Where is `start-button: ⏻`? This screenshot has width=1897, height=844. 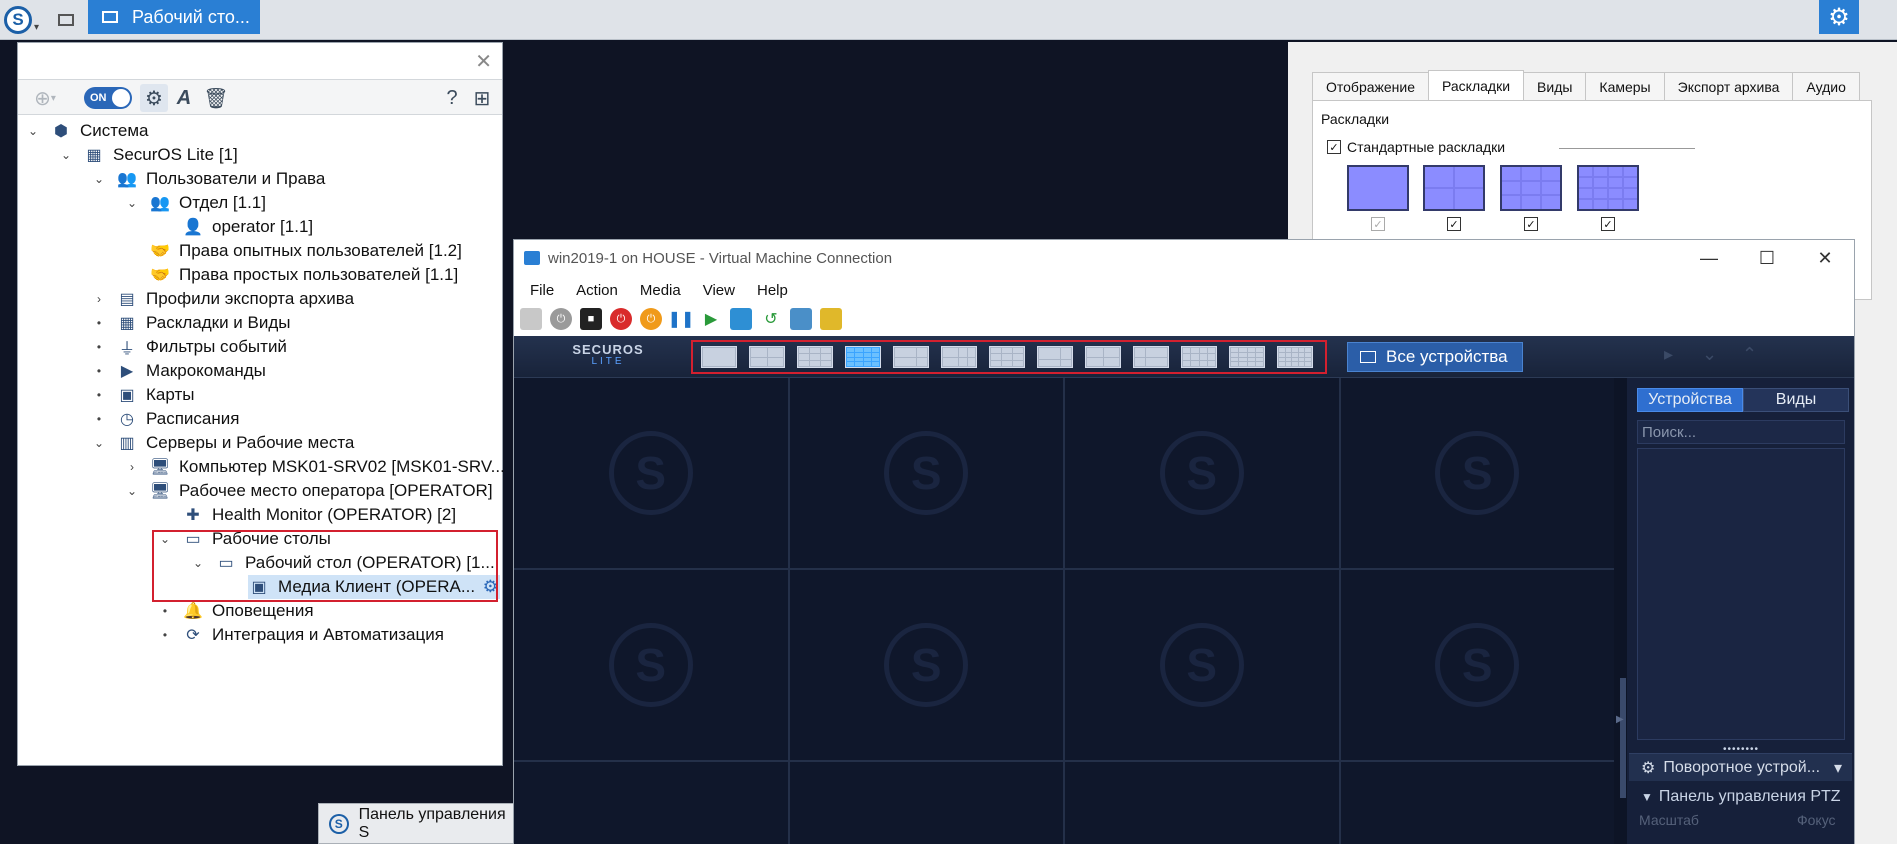
start-button: ⏻ is located at coordinates (561, 319).